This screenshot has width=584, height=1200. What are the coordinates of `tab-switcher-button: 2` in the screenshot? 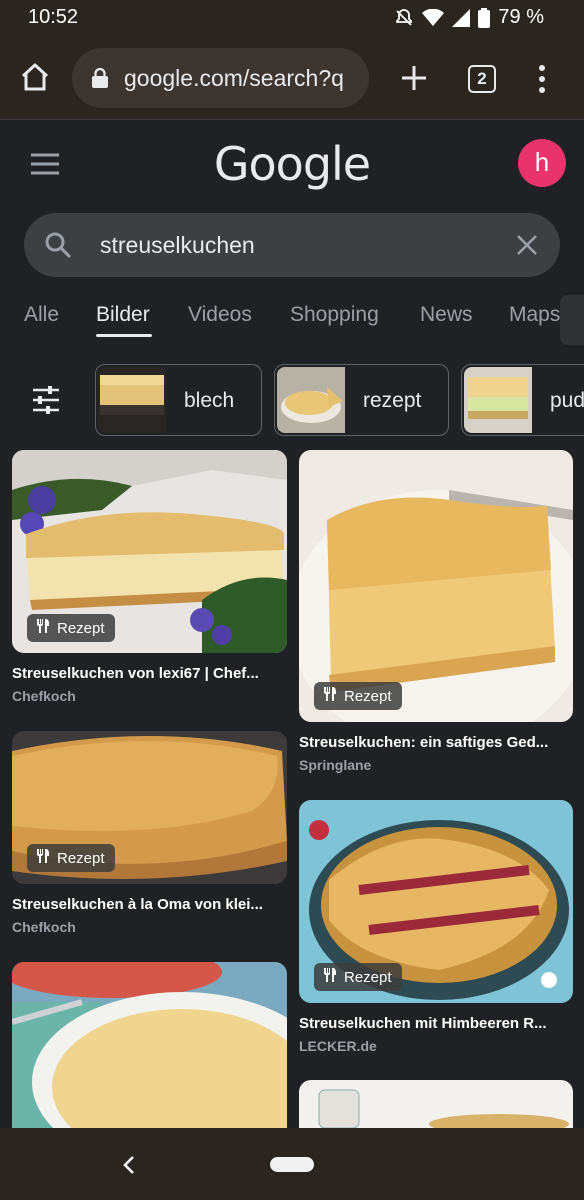 It's located at (482, 79).